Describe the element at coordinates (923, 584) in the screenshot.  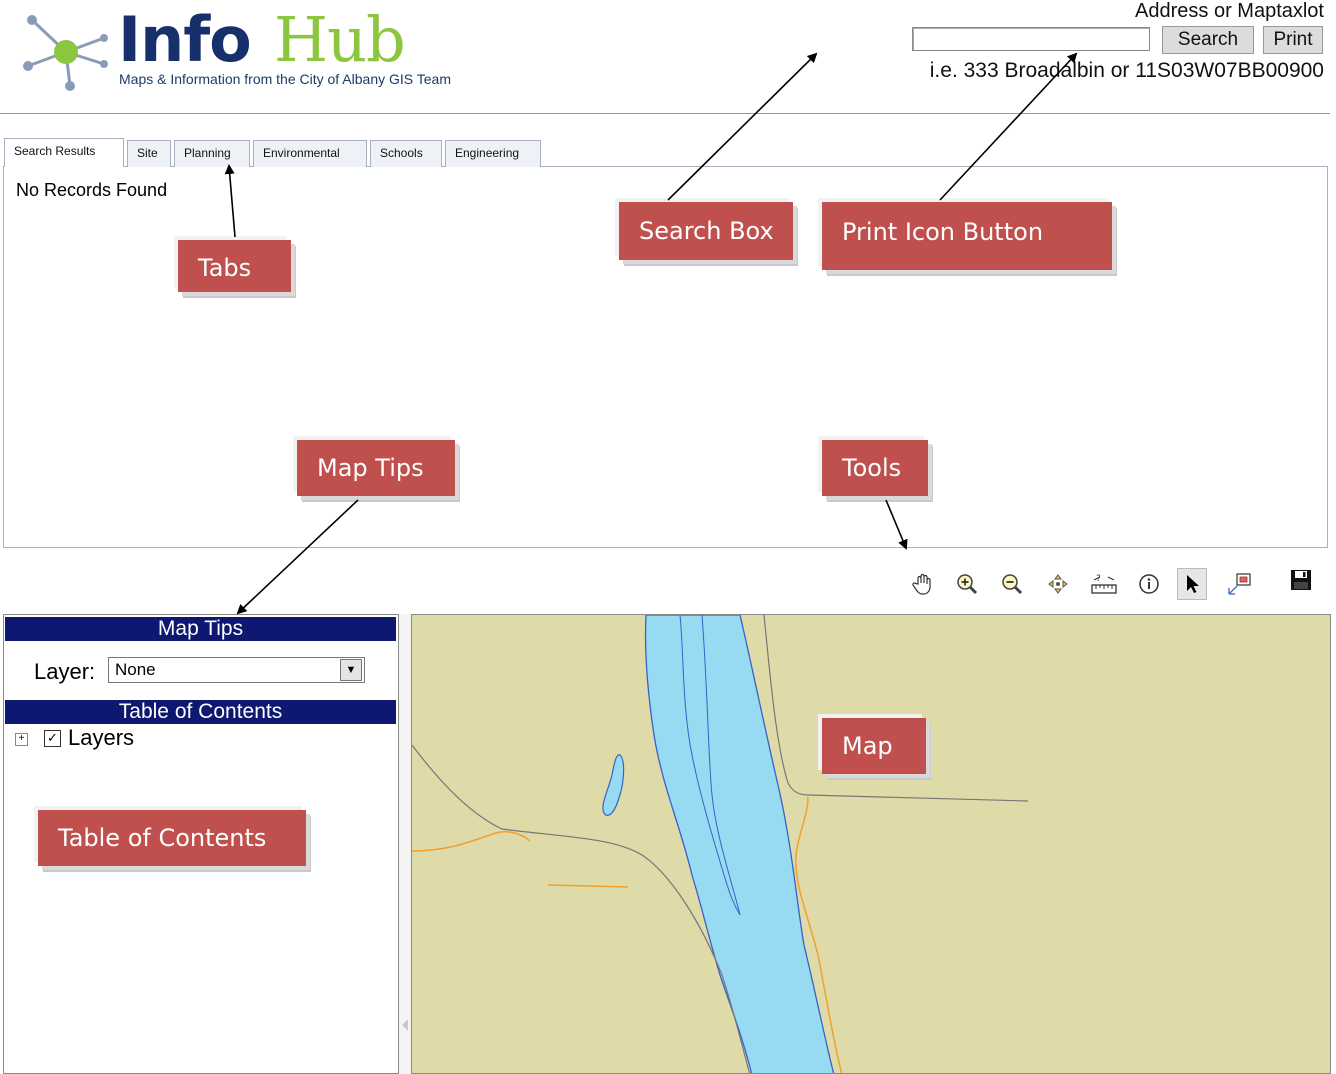
I see `pan-hand-icon` at that location.